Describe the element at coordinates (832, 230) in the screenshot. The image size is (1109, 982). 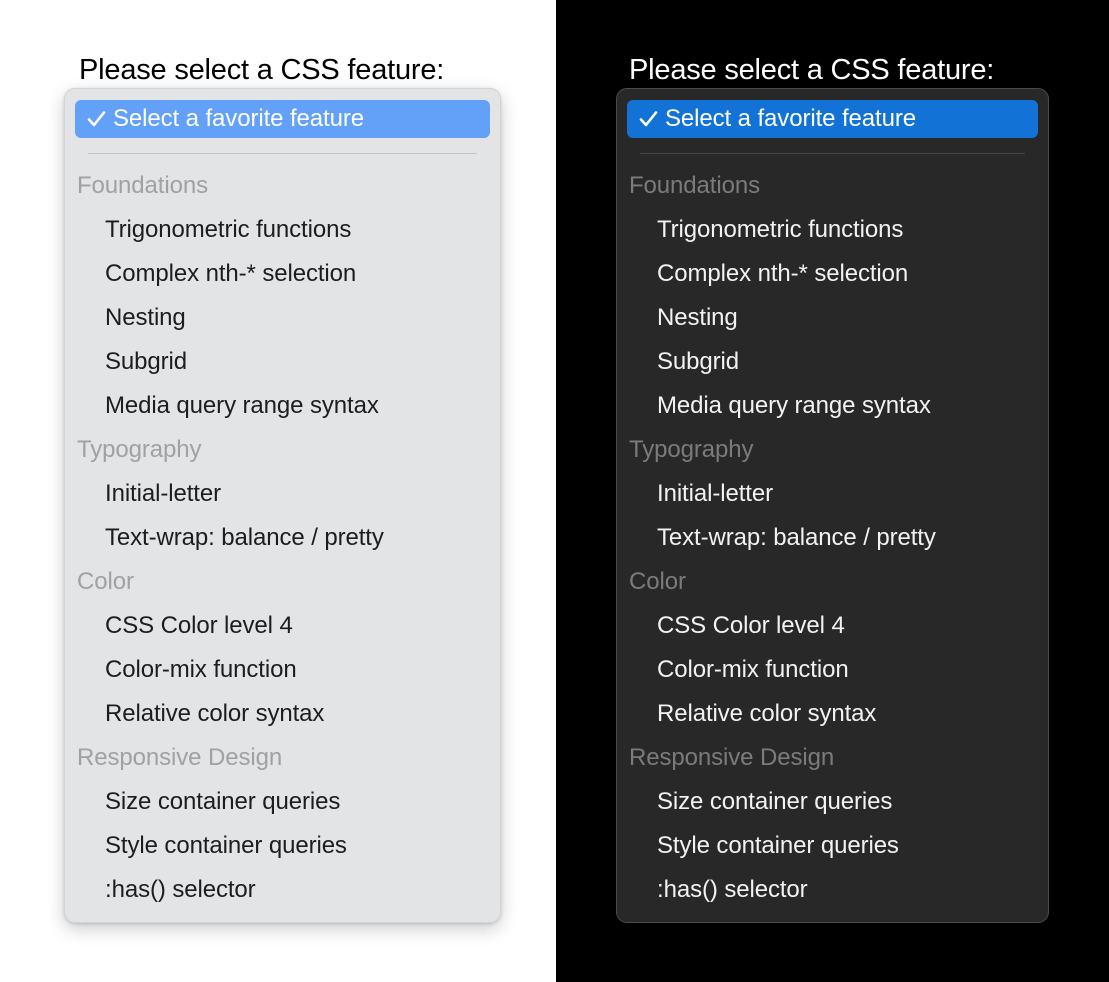
I see `option-trigonometric-functions-dark: Trigonometric functions` at that location.